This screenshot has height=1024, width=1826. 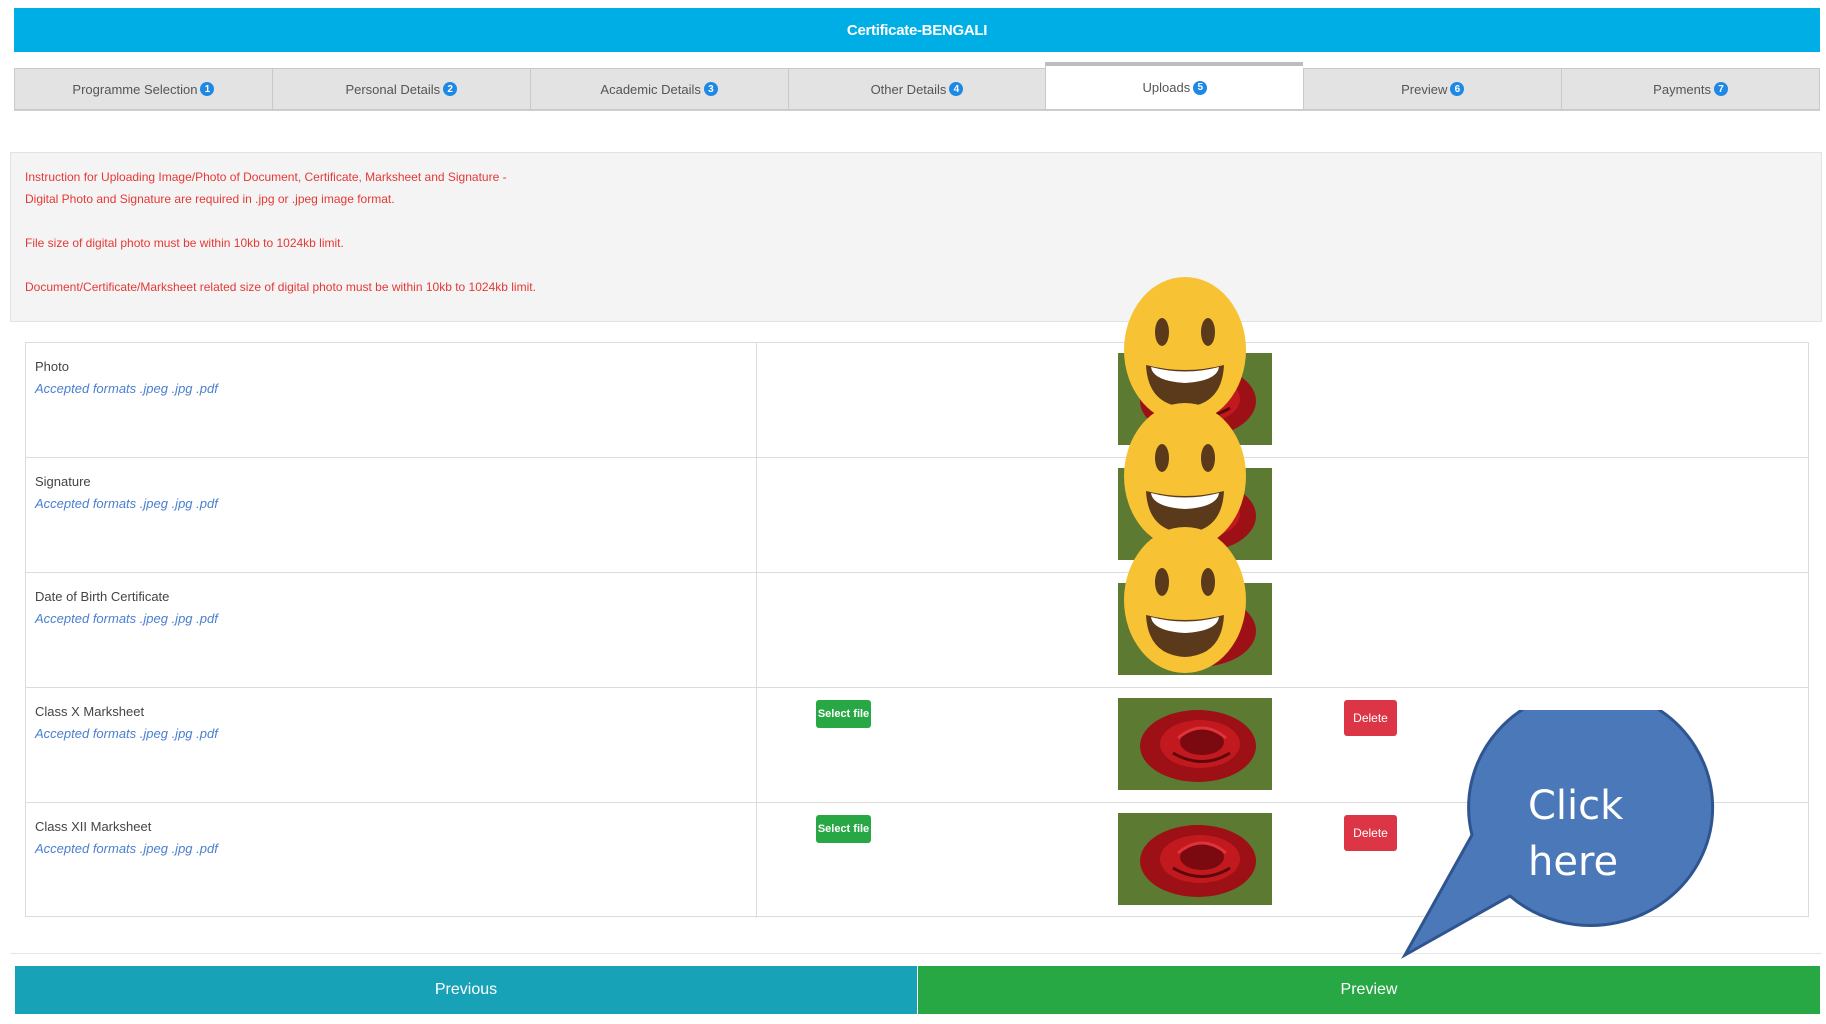 I want to click on tab-uploads: Uploads 5, so click(x=1174, y=86).